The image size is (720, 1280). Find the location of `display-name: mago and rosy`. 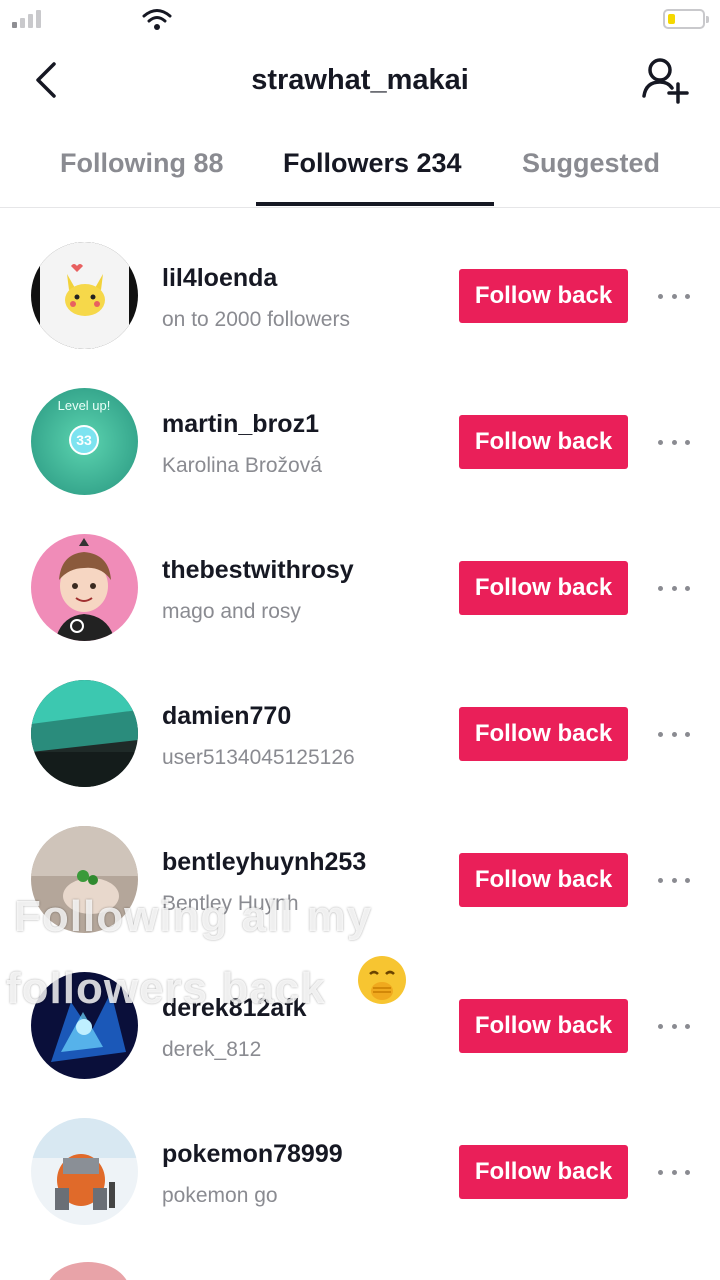

display-name: mago and rosy is located at coordinates (231, 611).